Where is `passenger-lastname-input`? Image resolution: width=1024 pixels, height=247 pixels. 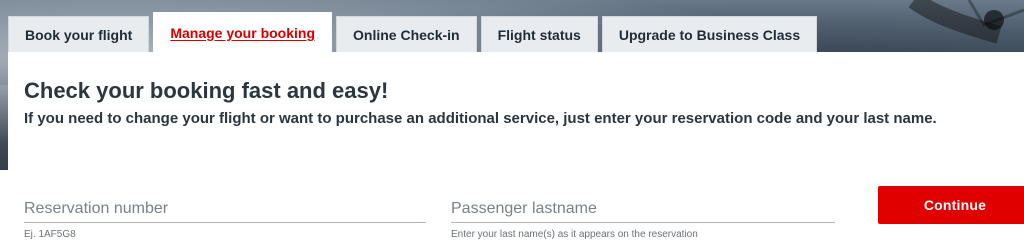 passenger-lastname-input is located at coordinates (643, 210).